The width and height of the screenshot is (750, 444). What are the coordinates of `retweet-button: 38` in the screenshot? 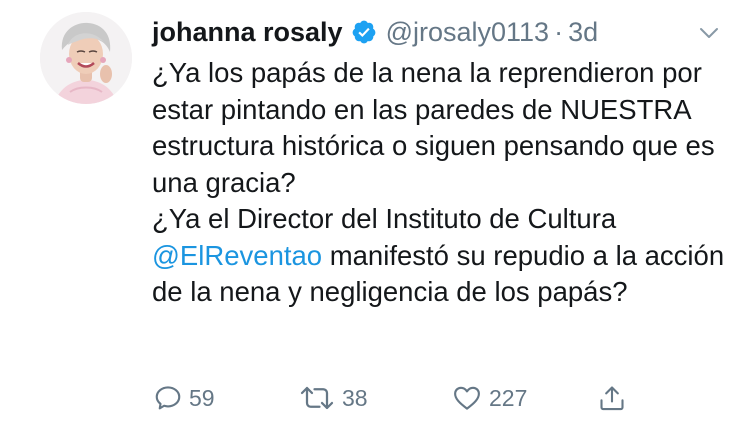 It's located at (333, 398).